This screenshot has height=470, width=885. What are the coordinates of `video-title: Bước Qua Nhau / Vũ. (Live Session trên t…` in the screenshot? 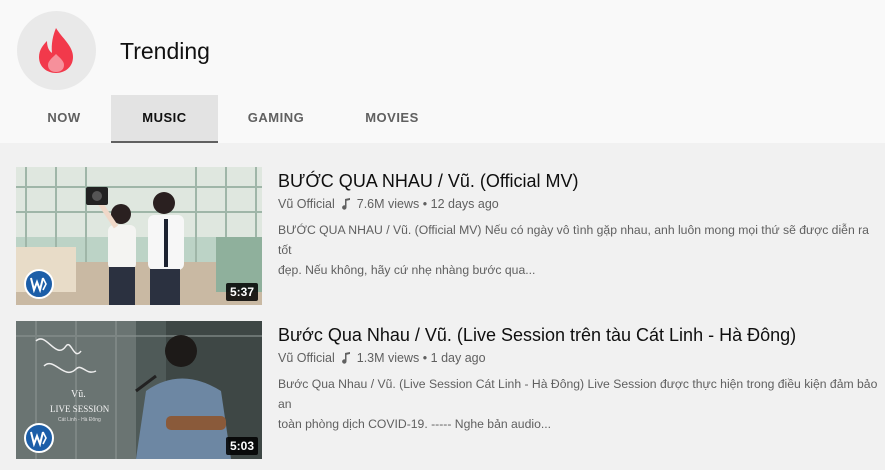 It's located at (578, 335).